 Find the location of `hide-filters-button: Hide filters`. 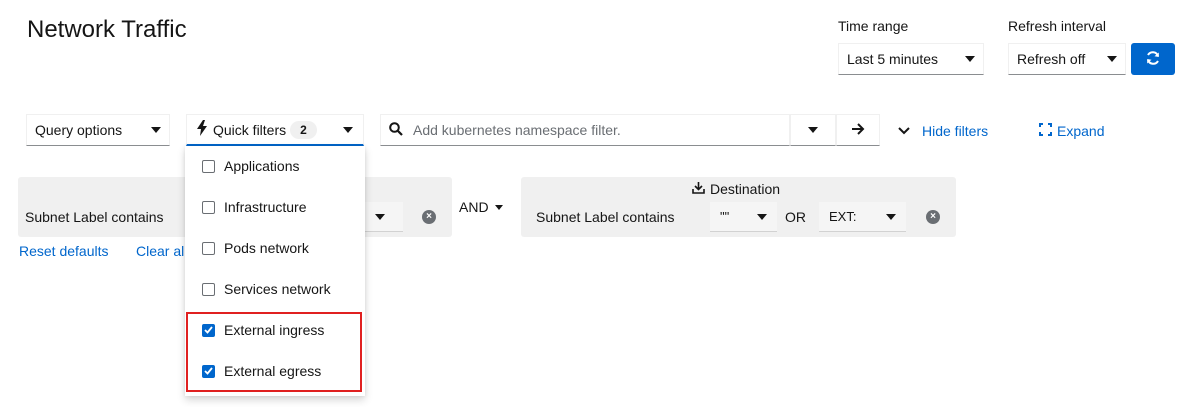

hide-filters-button: Hide filters is located at coordinates (943, 131).